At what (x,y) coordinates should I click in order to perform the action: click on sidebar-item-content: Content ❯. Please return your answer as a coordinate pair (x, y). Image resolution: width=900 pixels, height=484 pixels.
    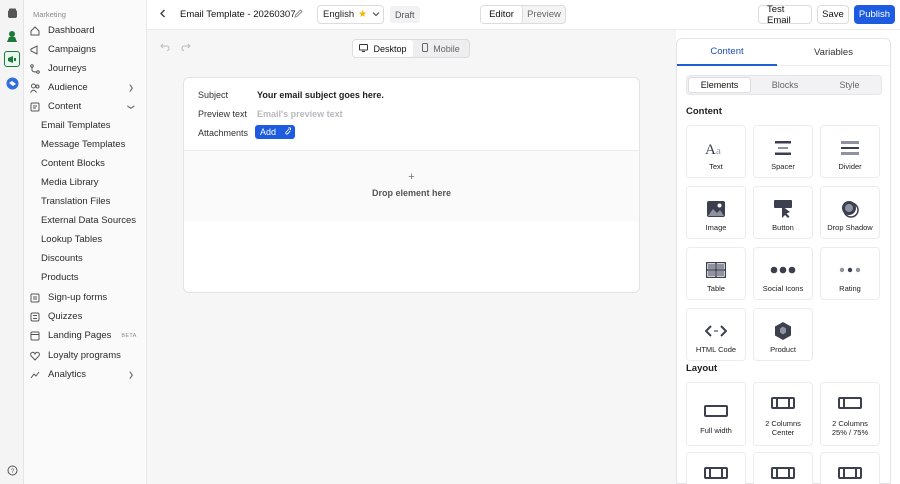
    Looking at the image, I should click on (86, 106).